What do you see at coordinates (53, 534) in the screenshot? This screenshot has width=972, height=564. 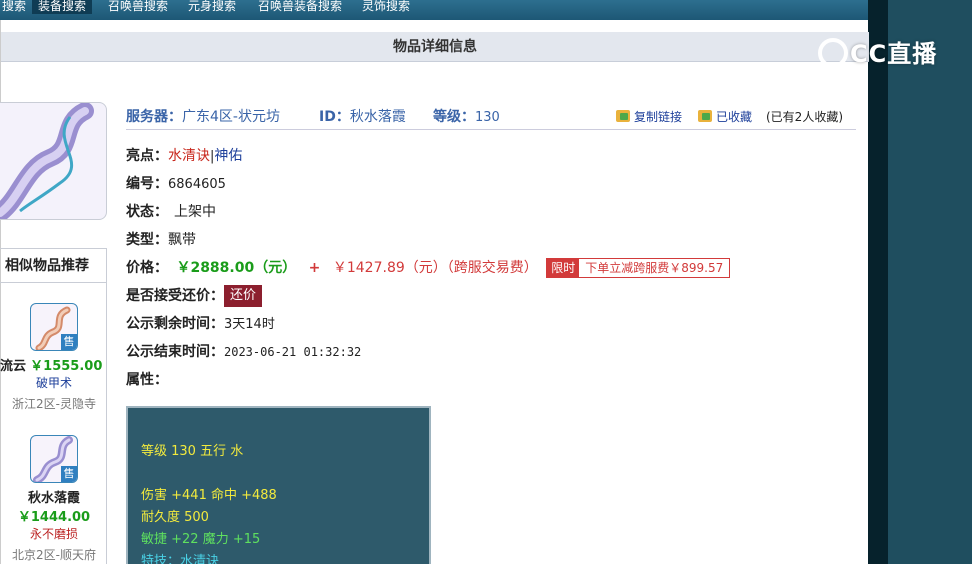 I see `similar-item-attr: 永不磨损` at bounding box center [53, 534].